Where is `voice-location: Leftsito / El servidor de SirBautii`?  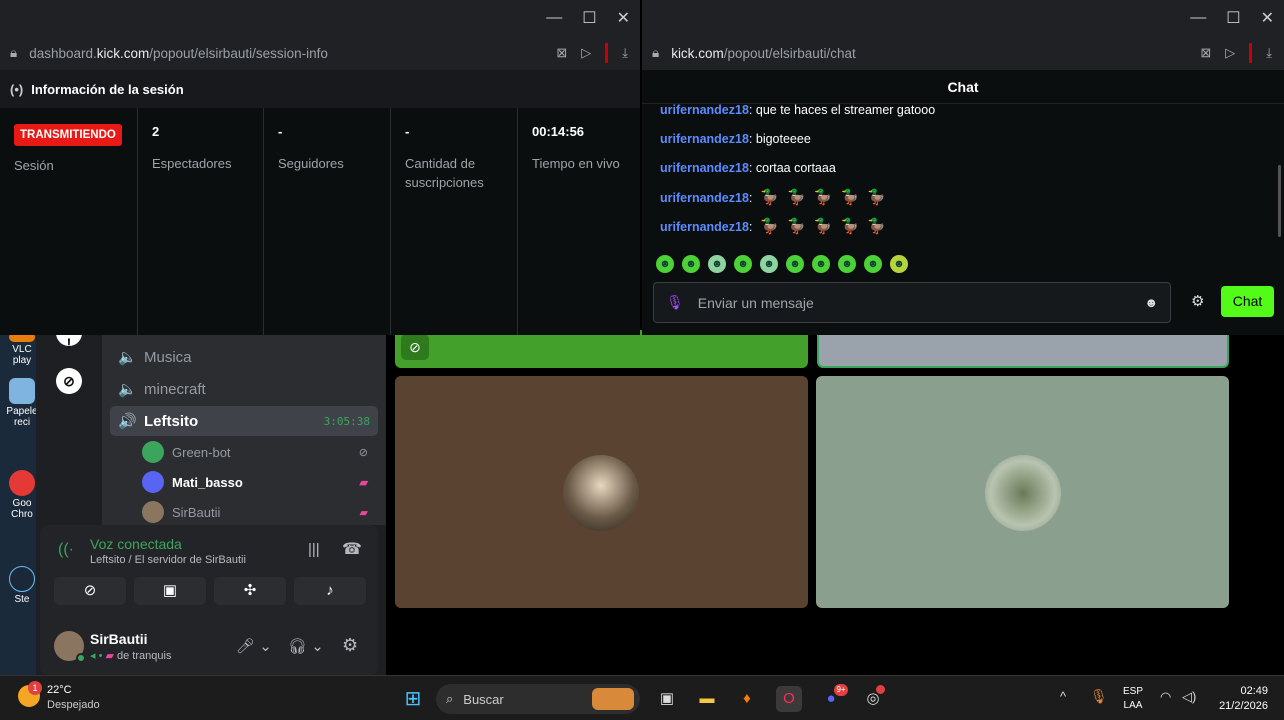
voice-location: Leftsito / El servidor de SirBautii is located at coordinates (168, 560).